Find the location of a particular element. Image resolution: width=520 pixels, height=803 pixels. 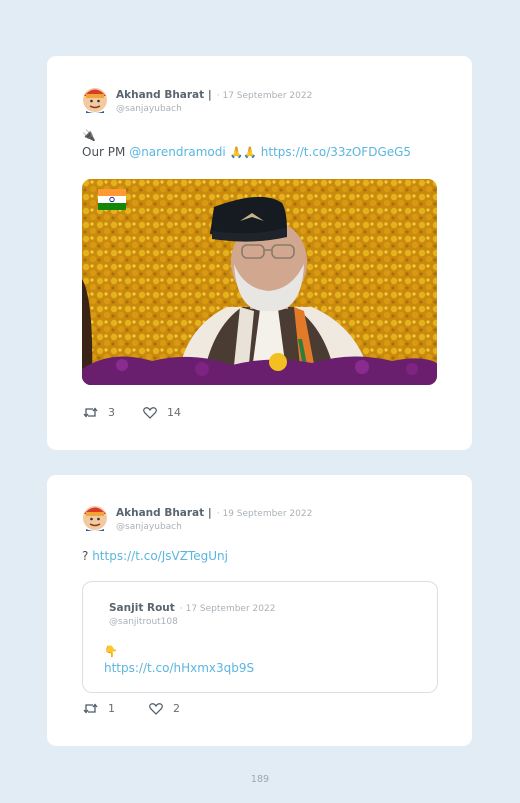

tweet-date: · 17 September 2022 is located at coordinates (265, 96).